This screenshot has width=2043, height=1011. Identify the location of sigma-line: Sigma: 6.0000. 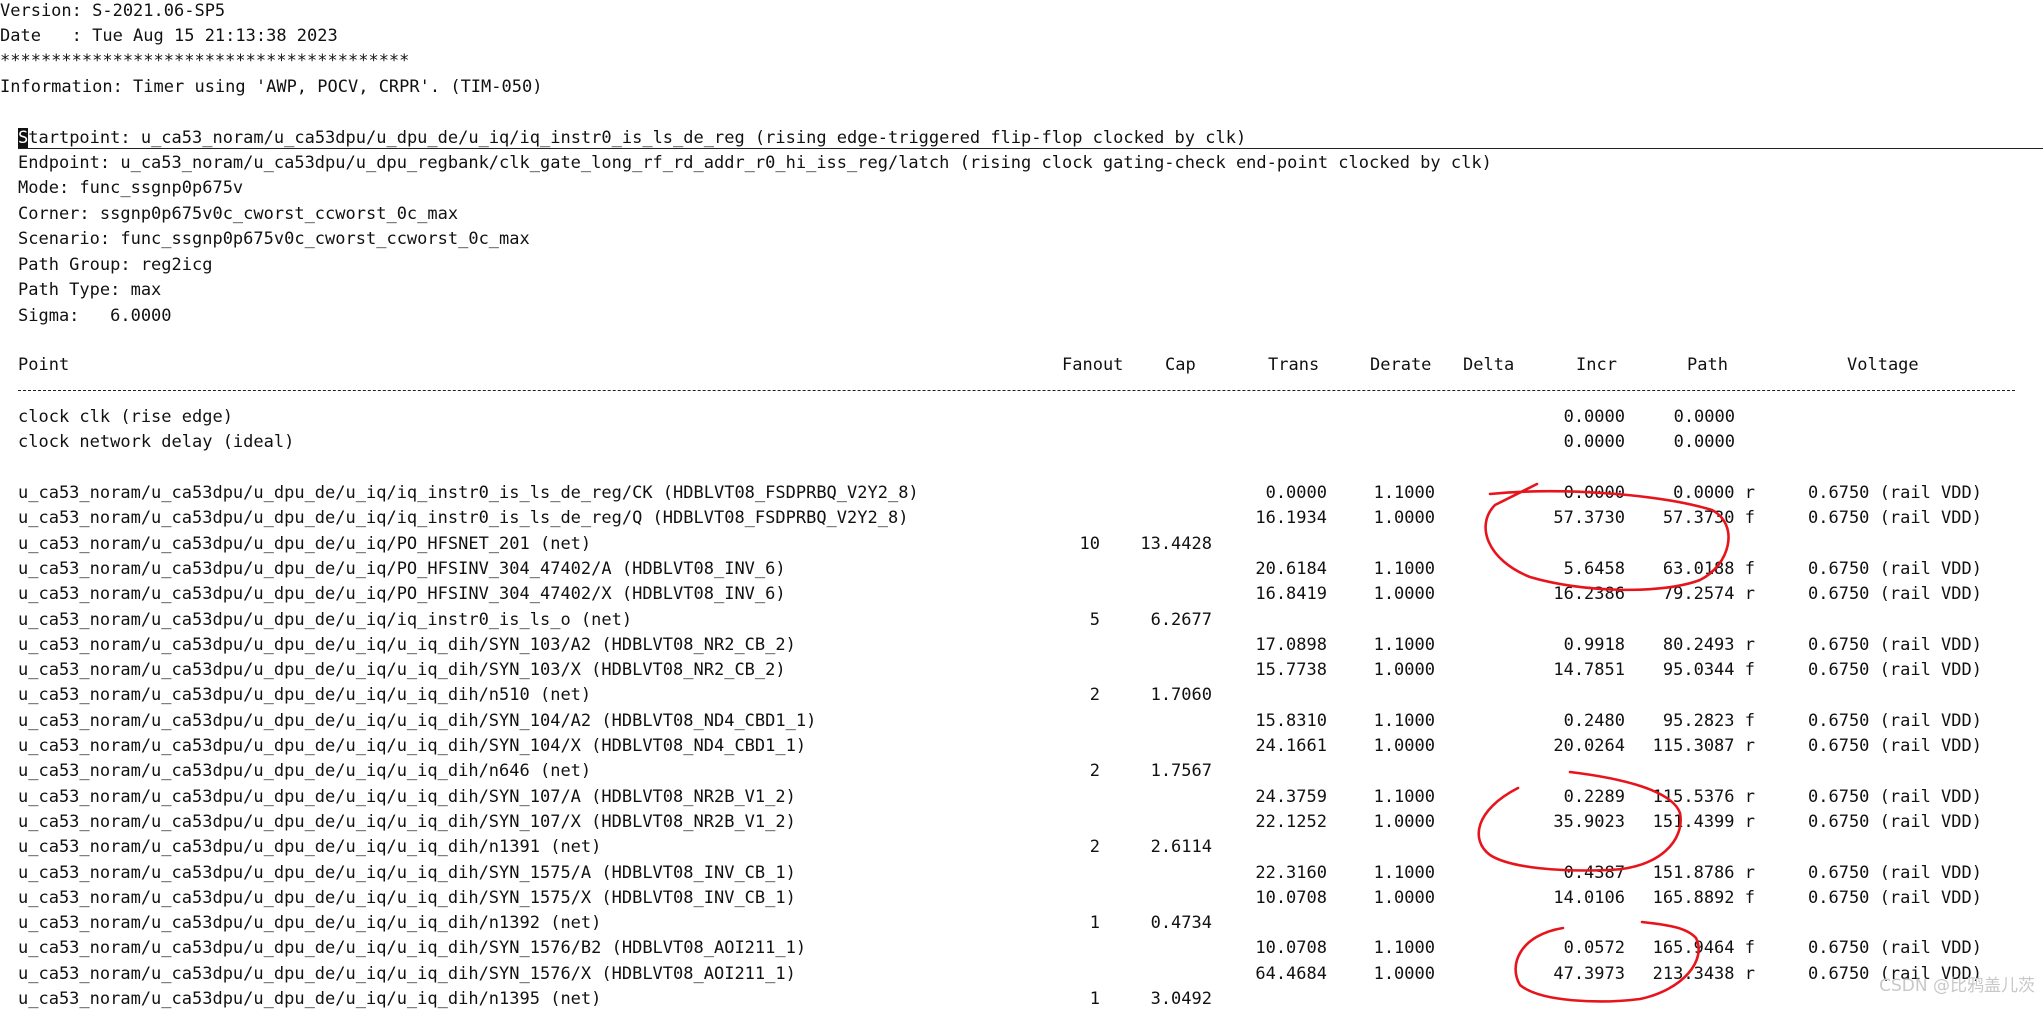
(95, 316).